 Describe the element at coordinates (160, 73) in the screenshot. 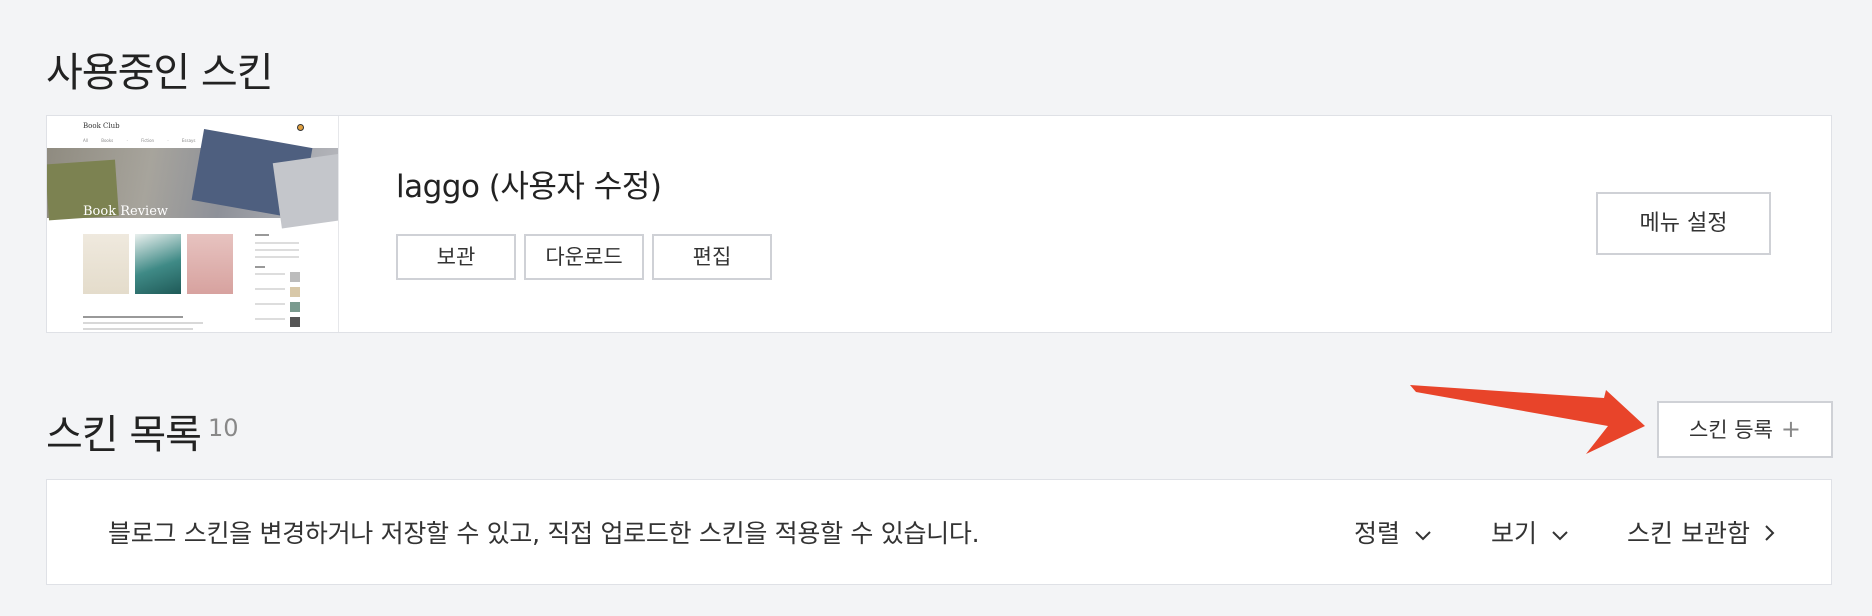

I see `current-skin-title: 사용중인 스킨` at that location.